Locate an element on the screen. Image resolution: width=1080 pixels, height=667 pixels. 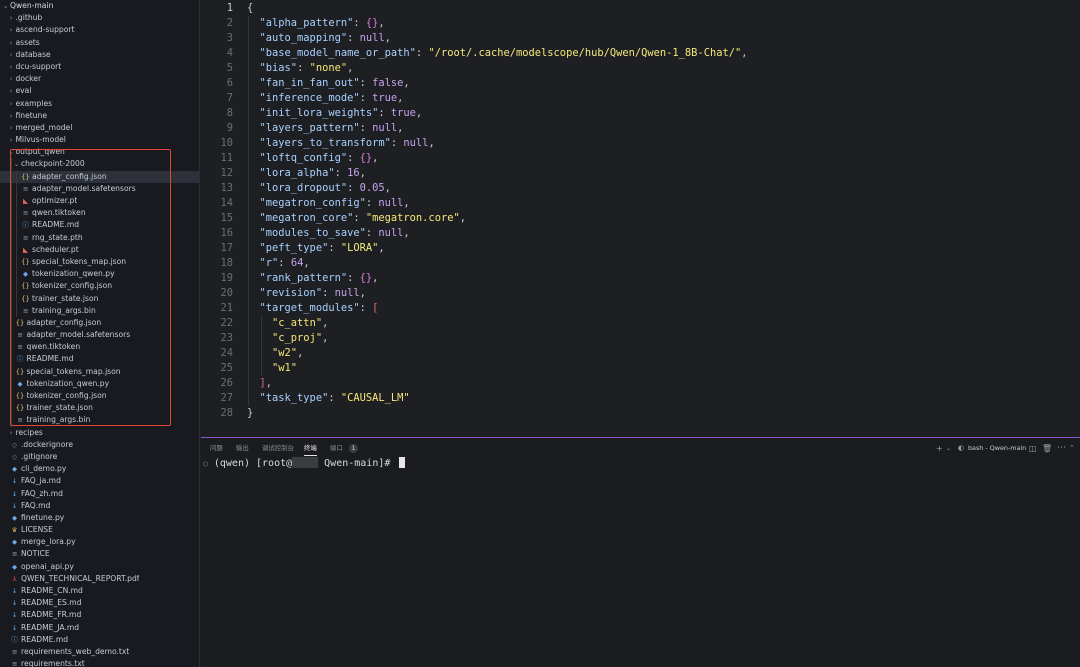
explorer-file: ≡ requirements_web_demo.txt is located at coordinates (99, 652).